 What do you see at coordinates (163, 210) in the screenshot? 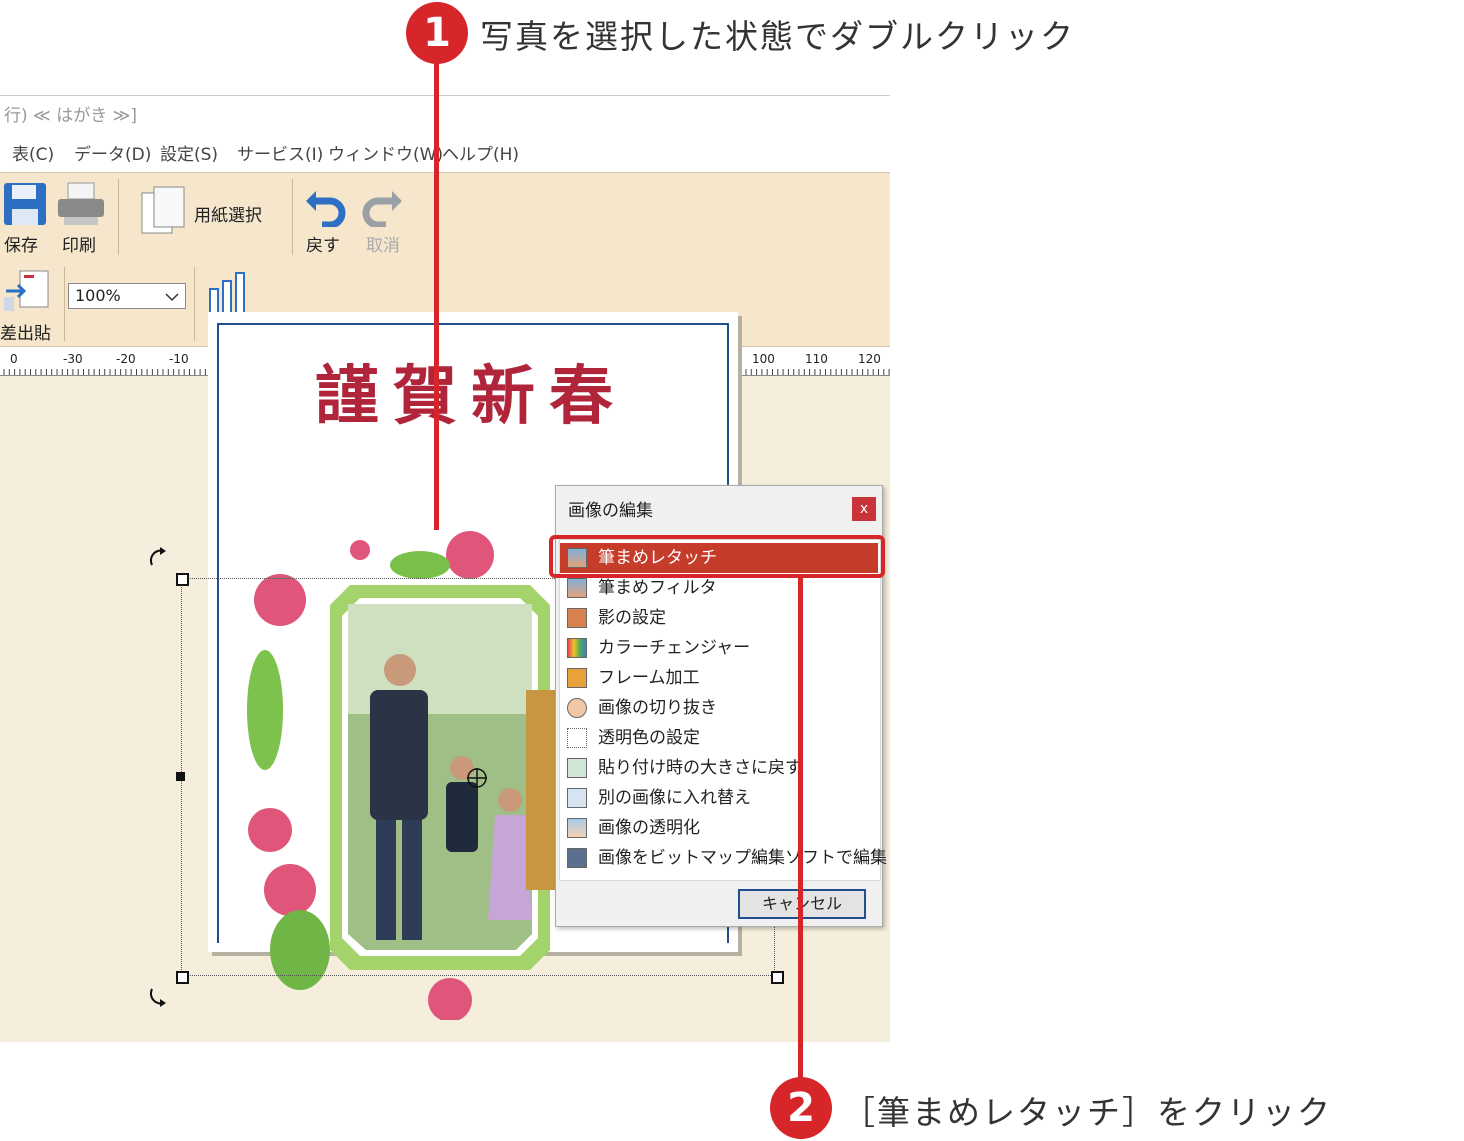
I see `paper-icon` at bounding box center [163, 210].